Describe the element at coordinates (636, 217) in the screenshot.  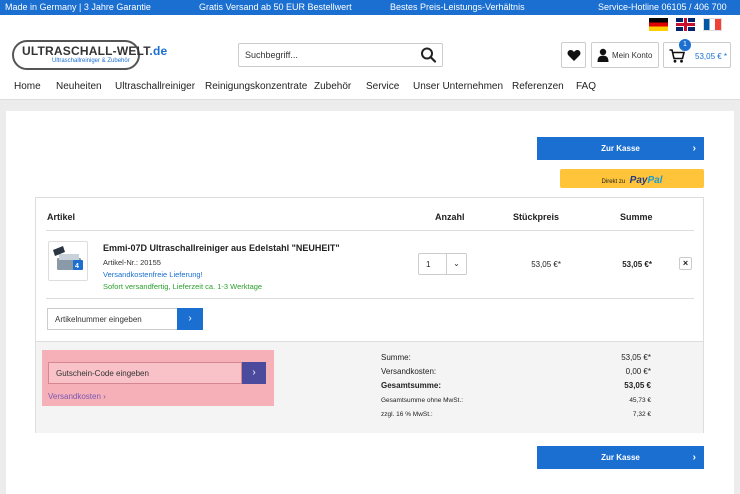
I see `column-header-total: Summe` at that location.